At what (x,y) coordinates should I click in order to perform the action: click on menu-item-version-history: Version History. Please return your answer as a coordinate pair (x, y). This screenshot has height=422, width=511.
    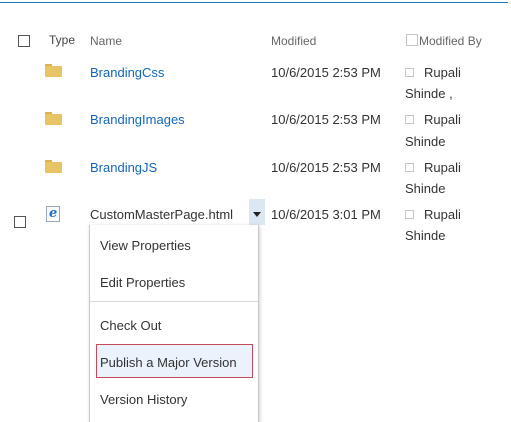
    Looking at the image, I should click on (143, 399).